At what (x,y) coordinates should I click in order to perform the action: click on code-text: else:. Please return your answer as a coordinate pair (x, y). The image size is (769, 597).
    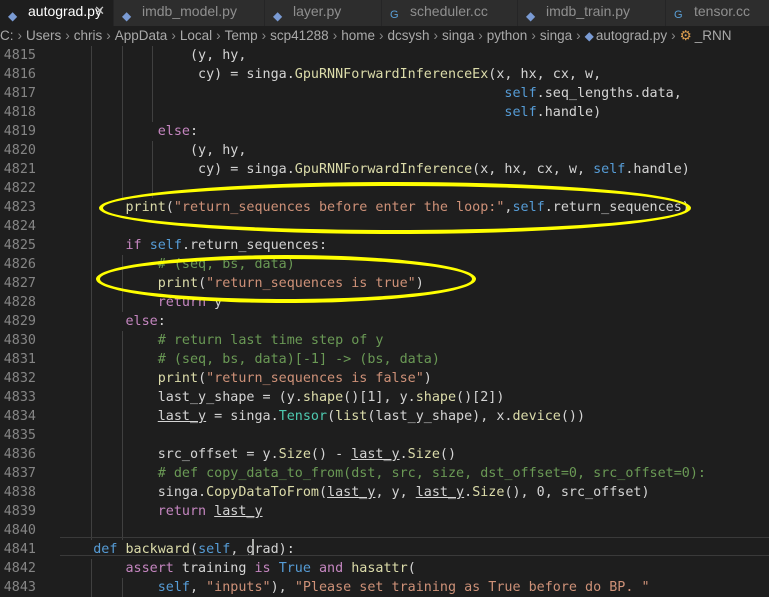
    Looking at the image, I should click on (178, 131).